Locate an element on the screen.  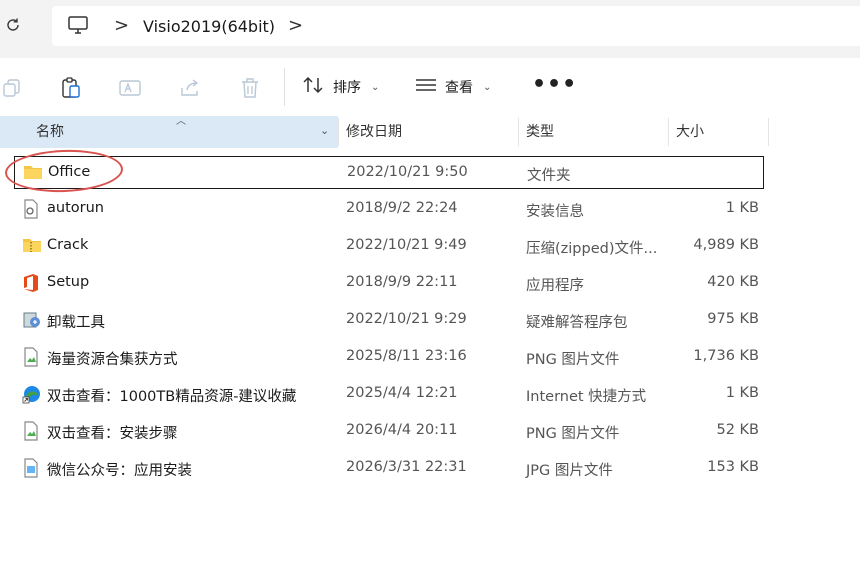
file-size: 975 KB is located at coordinates (733, 319).